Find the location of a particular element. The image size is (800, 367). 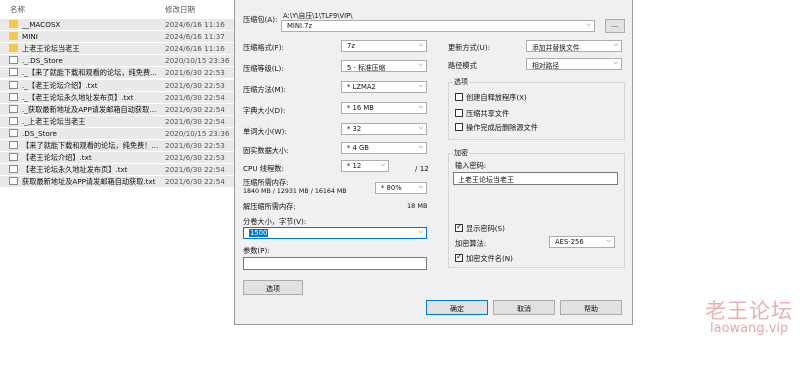

word-label: 单词大小(W): is located at coordinates (265, 131).